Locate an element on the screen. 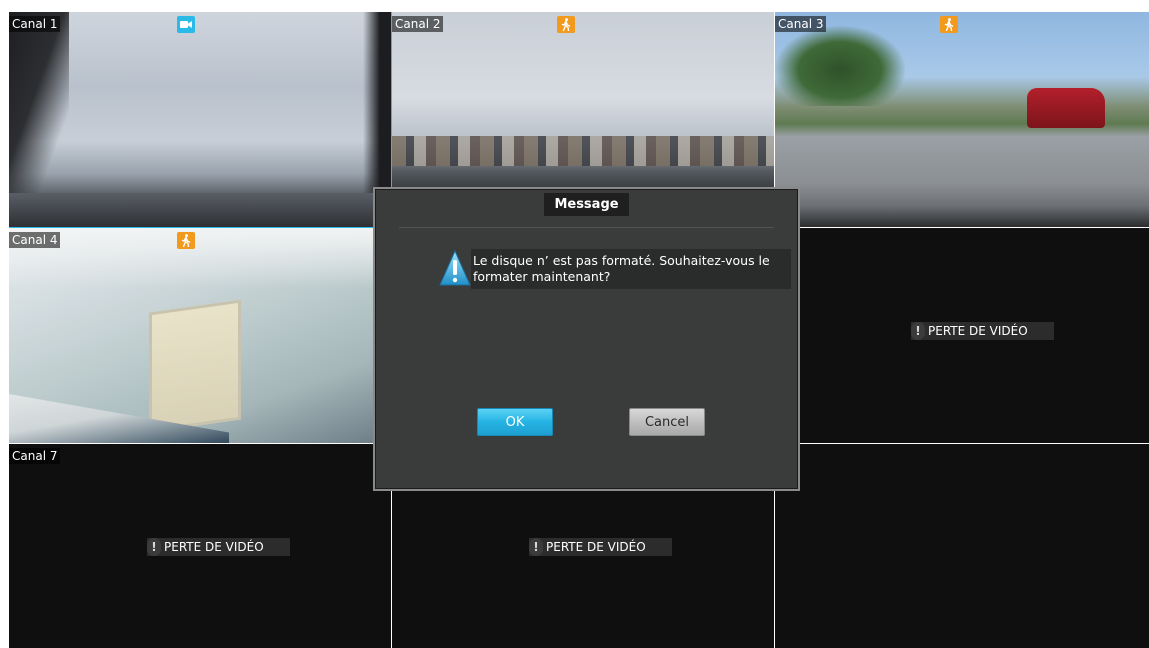  parked-cars is located at coordinates (583, 151).